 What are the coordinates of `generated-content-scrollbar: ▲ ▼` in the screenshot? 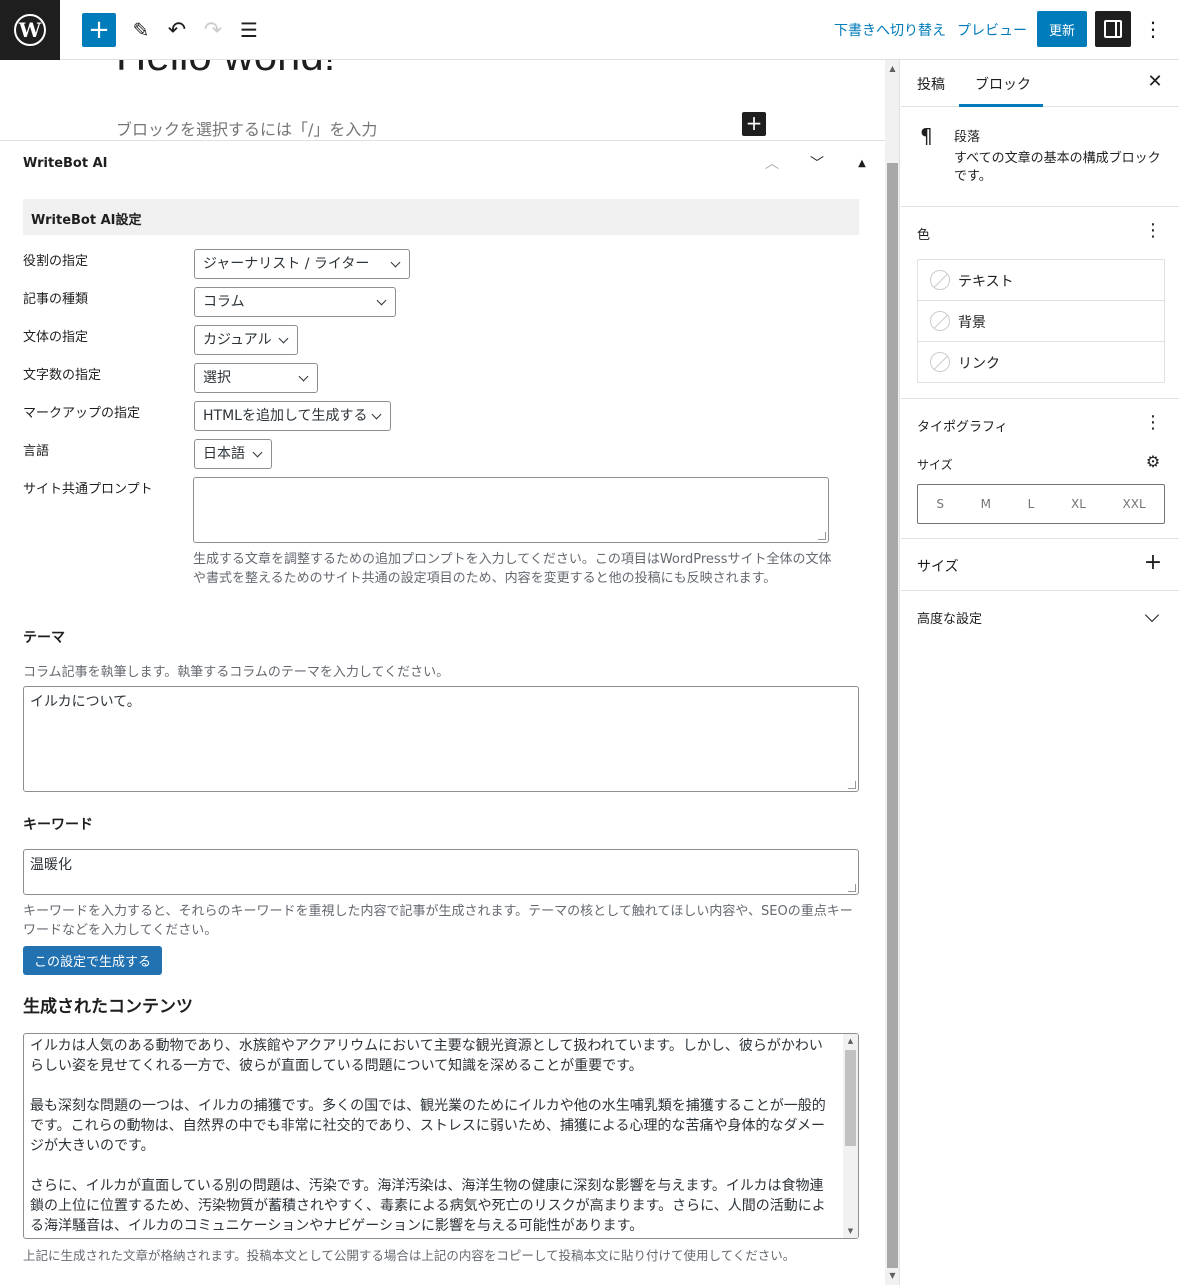 It's located at (850, 1136).